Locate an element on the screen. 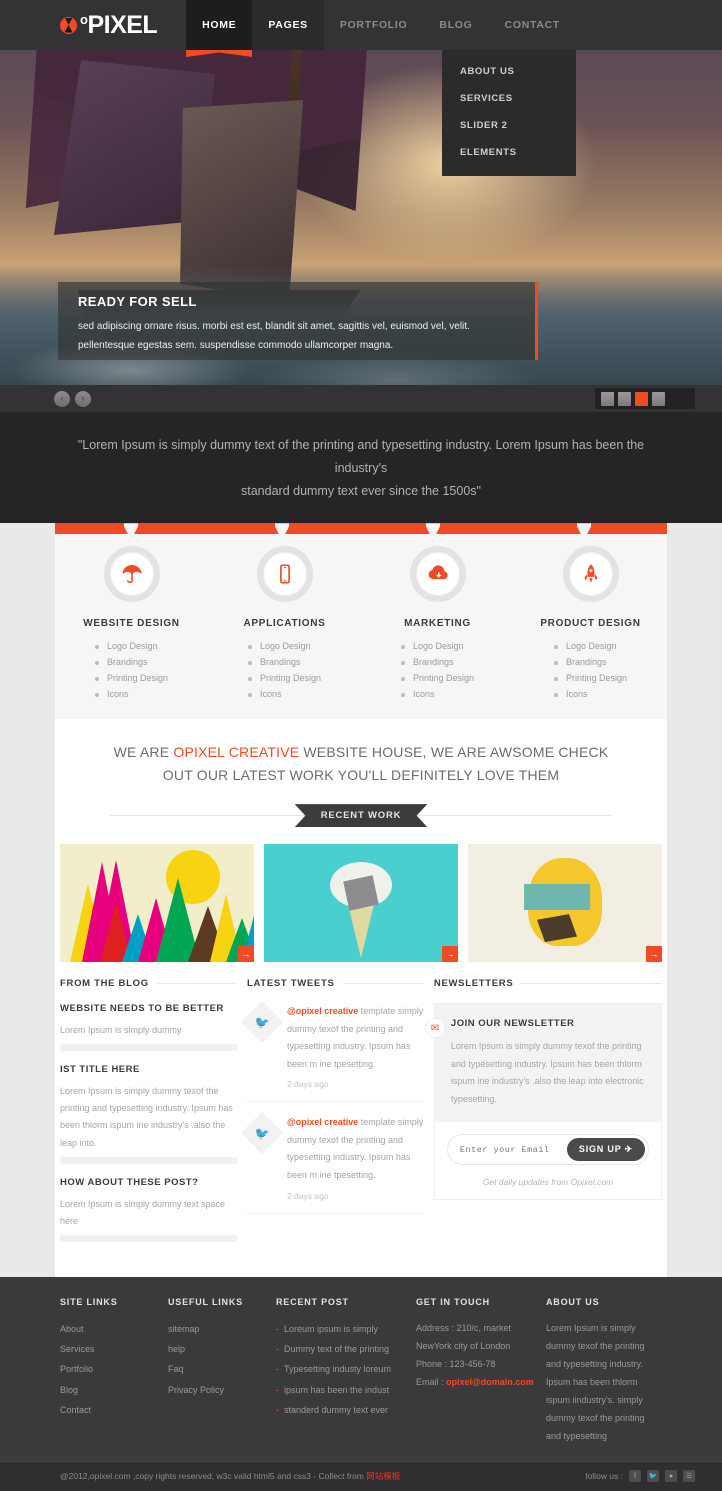  blog-post-title: HOW ABOUT THESE POST? is located at coordinates (148, 1182).